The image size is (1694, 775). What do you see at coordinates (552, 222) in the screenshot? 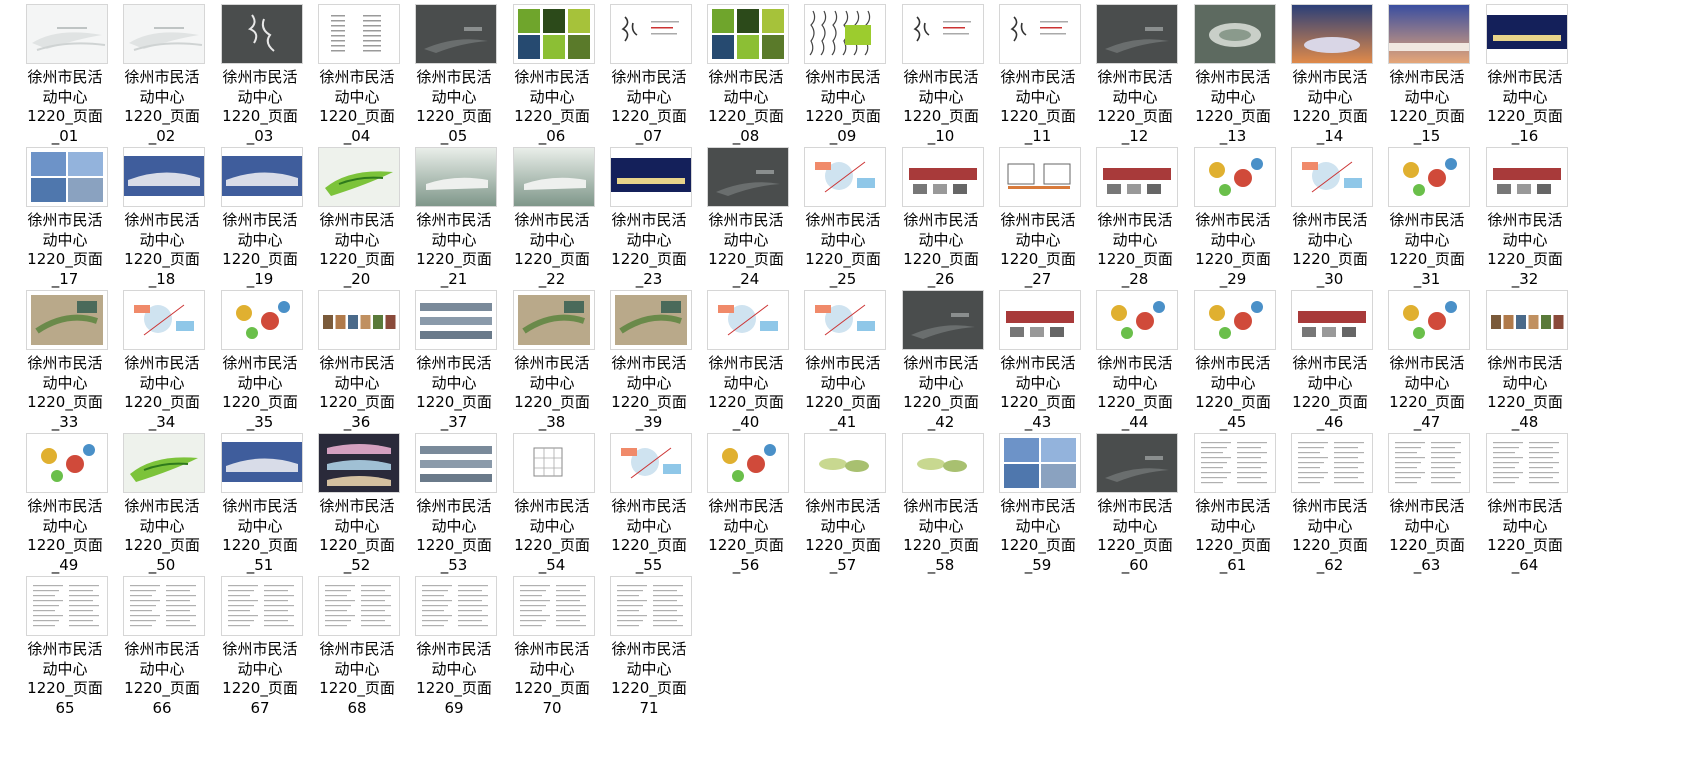
I see `file-item: 徐州市民活 动中心 1220_页面 _22` at bounding box center [552, 222].